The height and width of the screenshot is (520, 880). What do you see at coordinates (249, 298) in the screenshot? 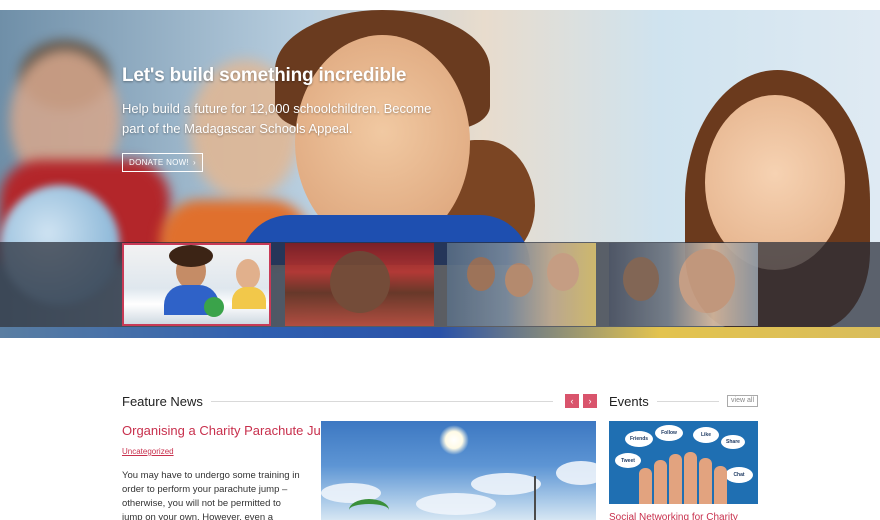
I see `thumb-child-2-shirt` at bounding box center [249, 298].